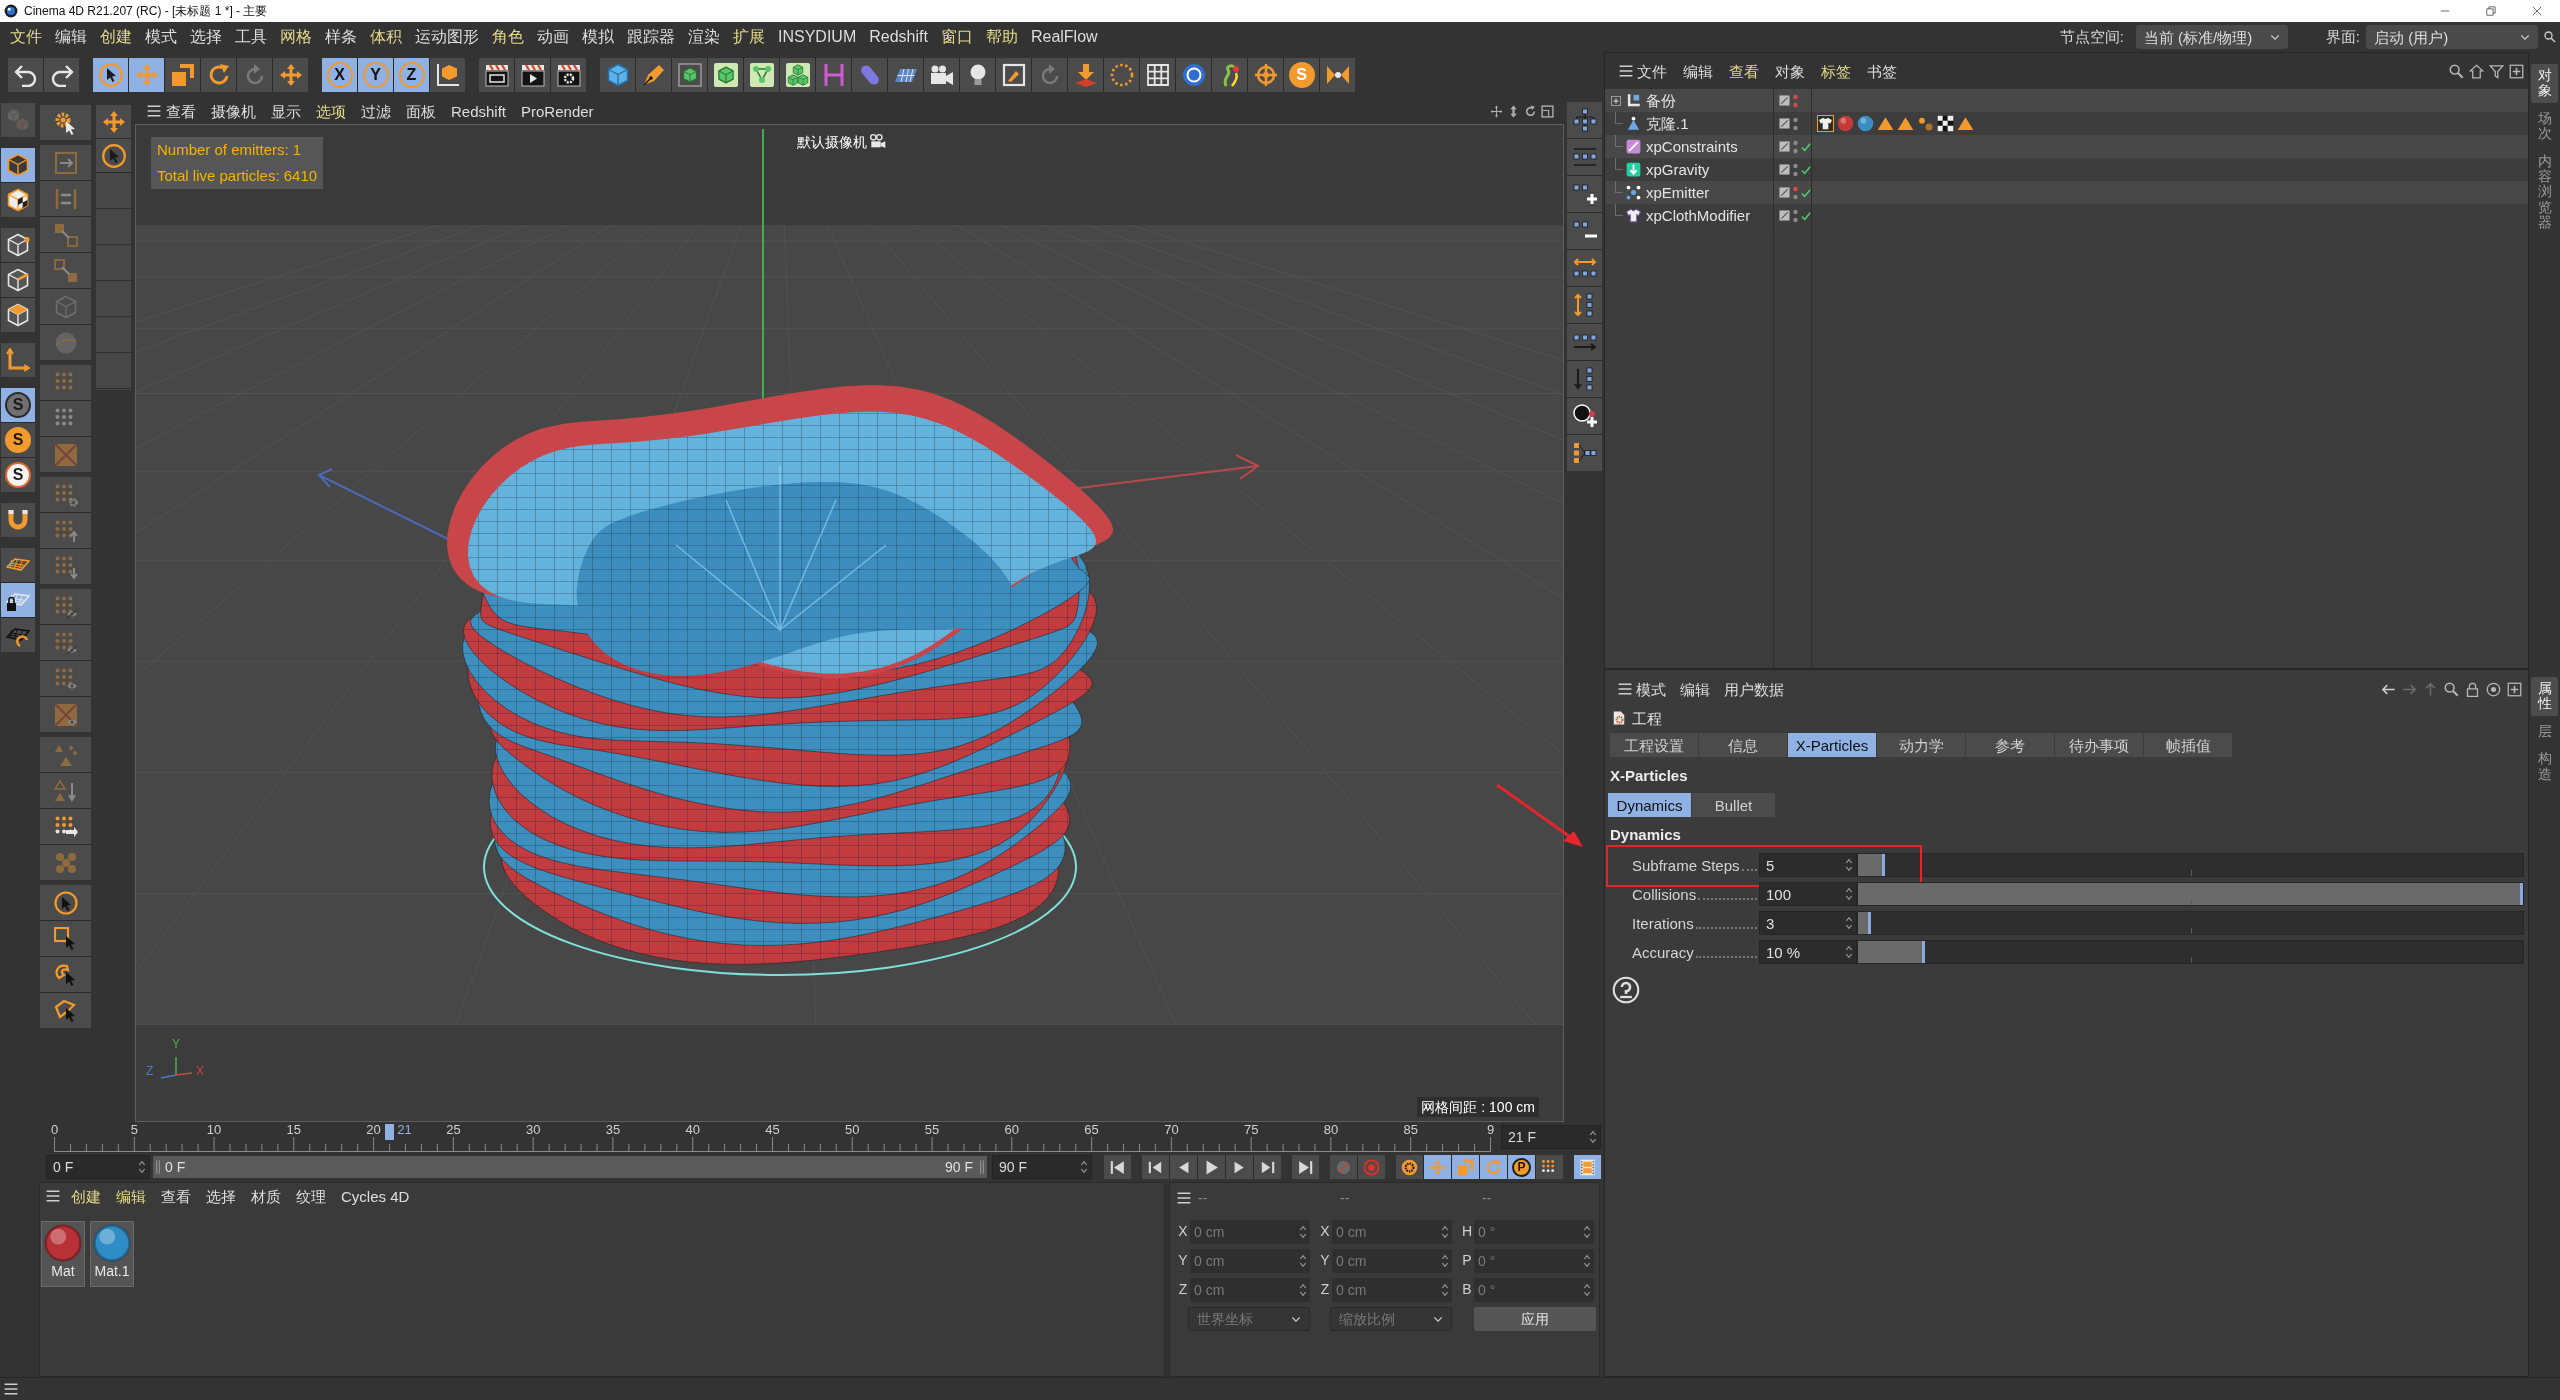 The height and width of the screenshot is (1400, 2560). I want to click on material-item: Mat.1, so click(112, 1254).